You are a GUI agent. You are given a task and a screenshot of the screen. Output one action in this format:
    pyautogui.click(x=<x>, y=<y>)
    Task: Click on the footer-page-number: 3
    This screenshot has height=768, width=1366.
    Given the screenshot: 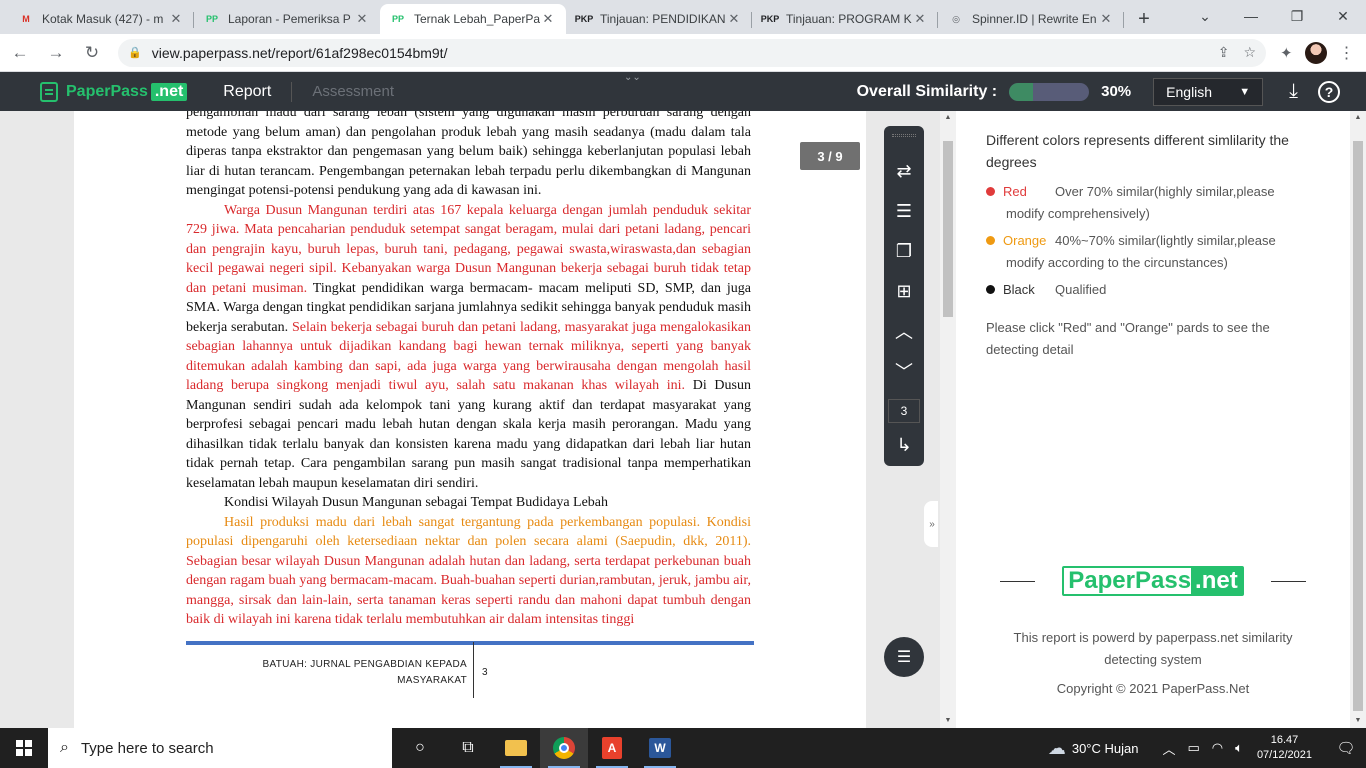 What is the action you would take?
    pyautogui.click(x=485, y=672)
    